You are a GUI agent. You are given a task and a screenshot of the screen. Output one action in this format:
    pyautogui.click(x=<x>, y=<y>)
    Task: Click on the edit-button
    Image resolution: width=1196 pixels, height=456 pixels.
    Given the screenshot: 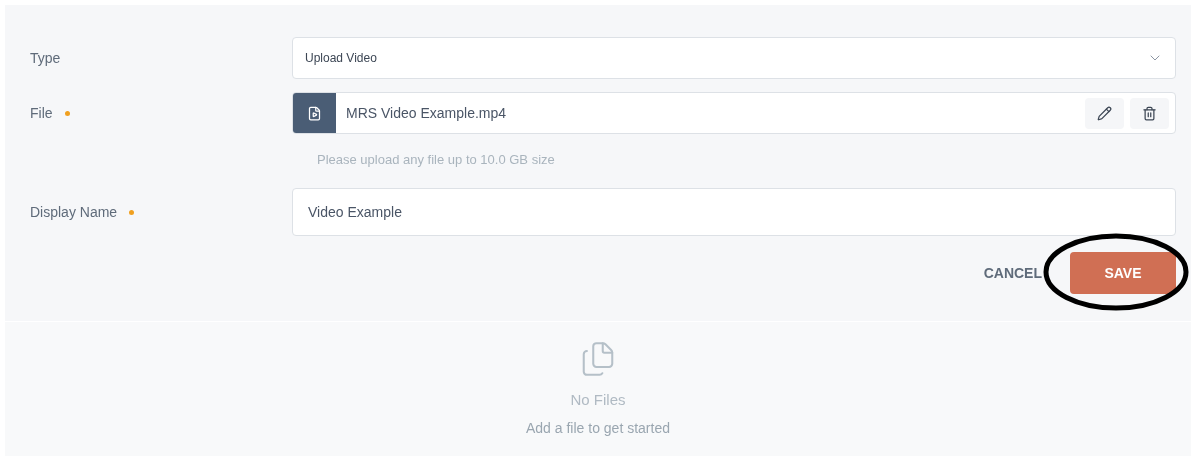 What is the action you would take?
    pyautogui.click(x=1104, y=113)
    